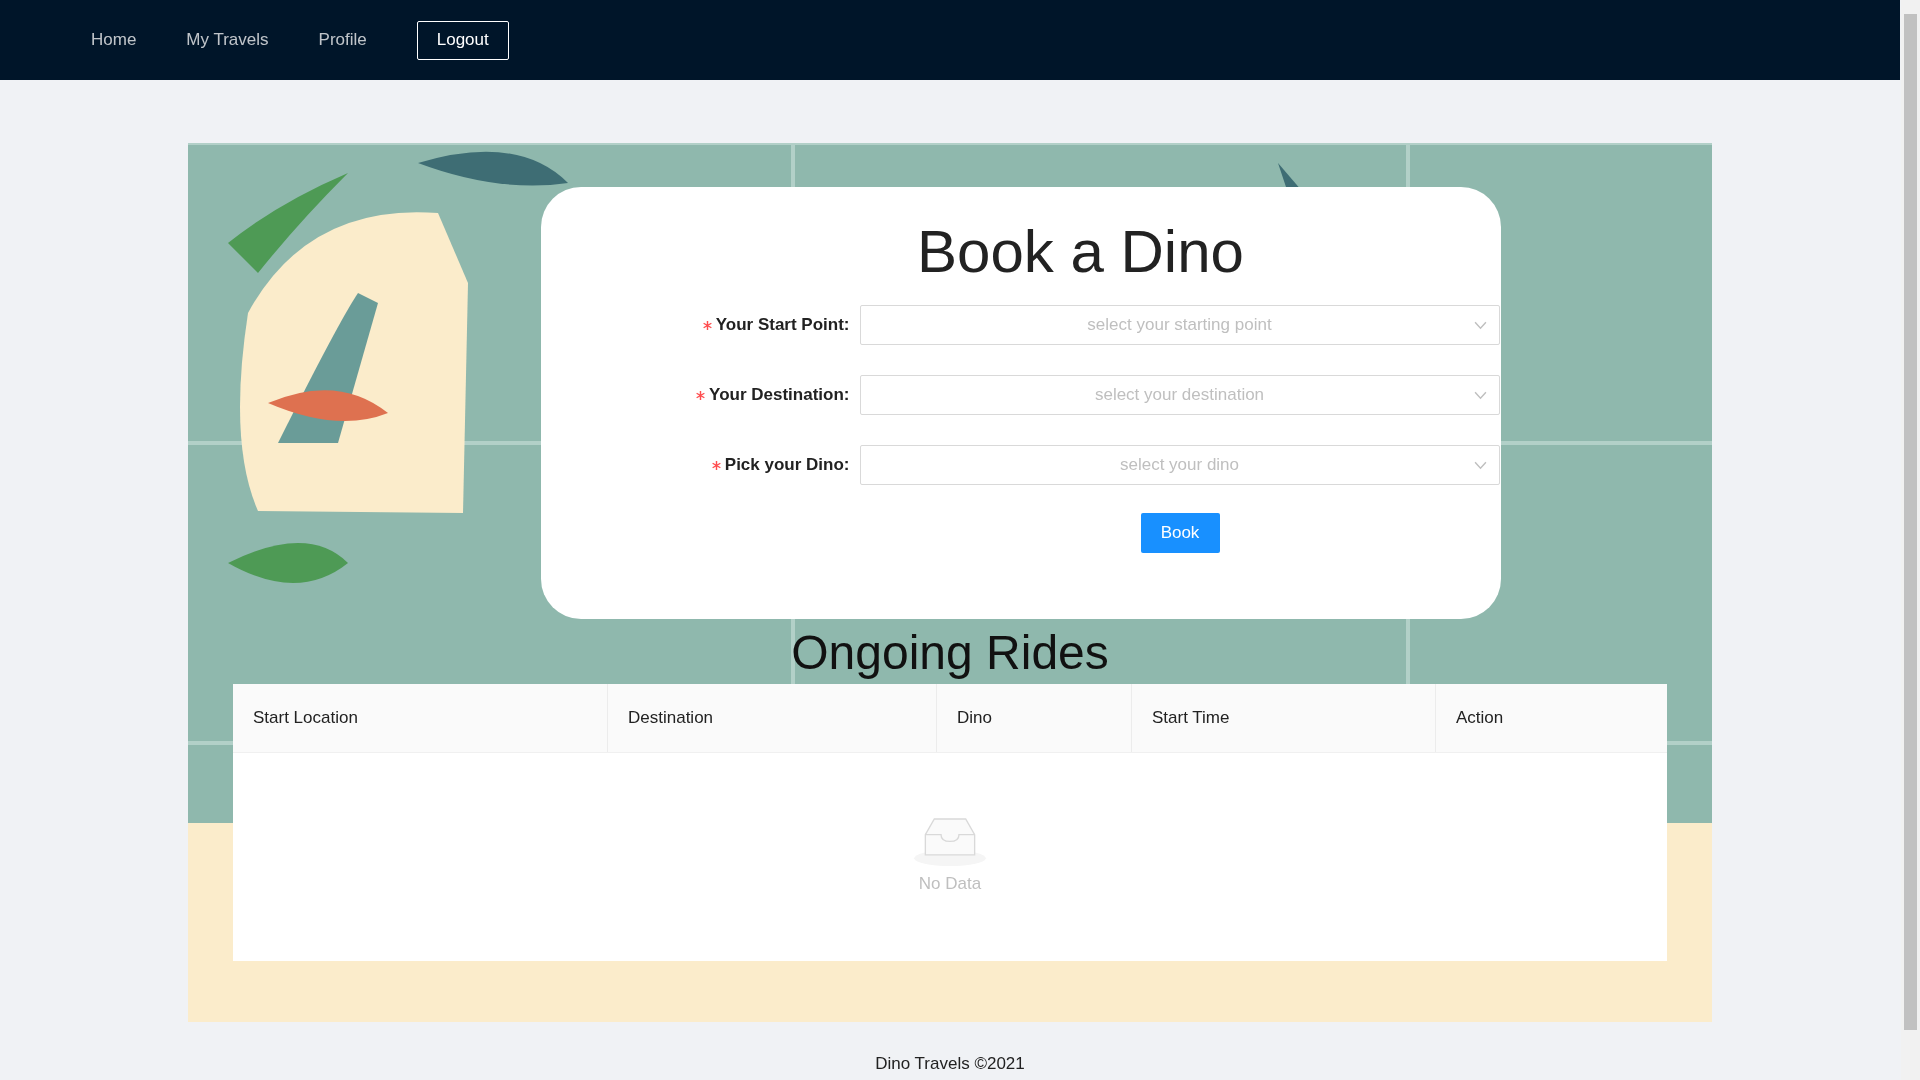  Describe the element at coordinates (779, 395) in the screenshot. I see `field-label: Your Destination:` at that location.